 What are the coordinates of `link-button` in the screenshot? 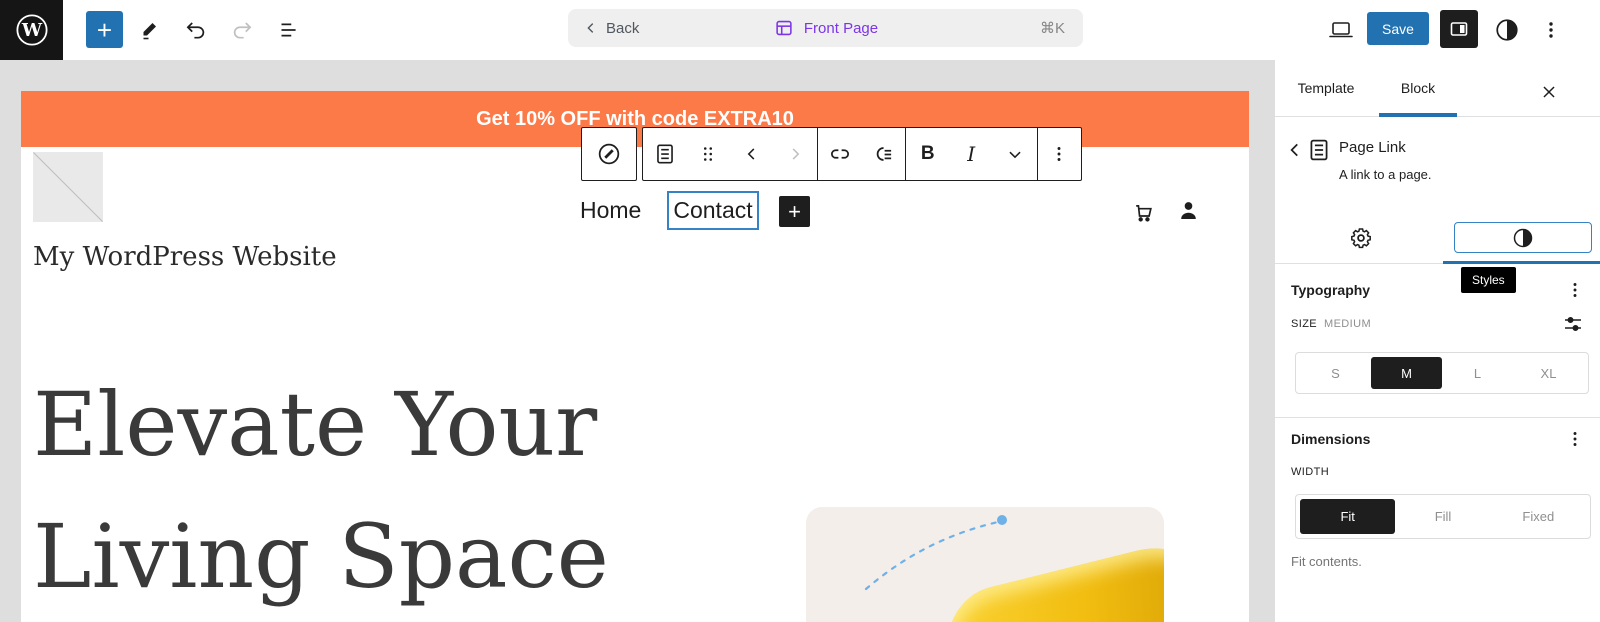 It's located at (840, 154).